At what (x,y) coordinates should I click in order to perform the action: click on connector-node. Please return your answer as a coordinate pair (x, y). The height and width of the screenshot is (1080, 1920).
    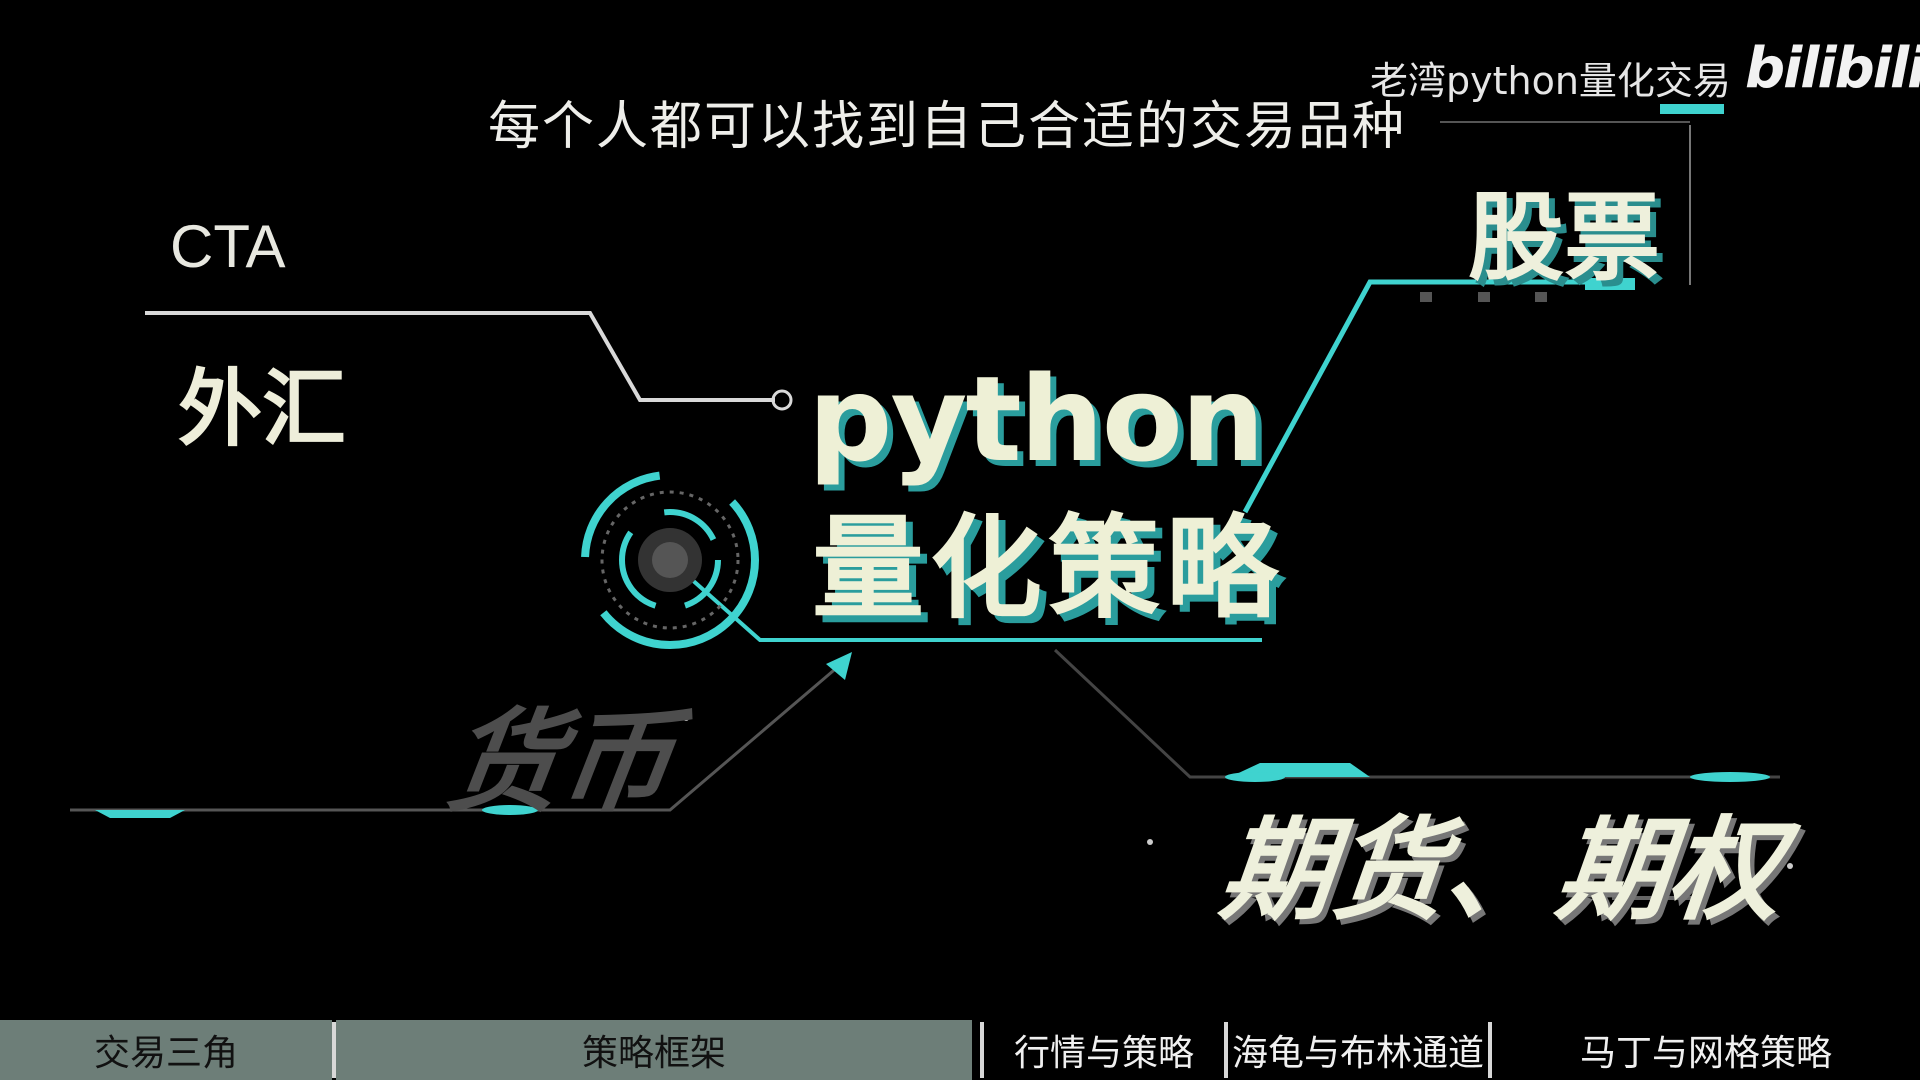
    Looking at the image, I should click on (782, 400).